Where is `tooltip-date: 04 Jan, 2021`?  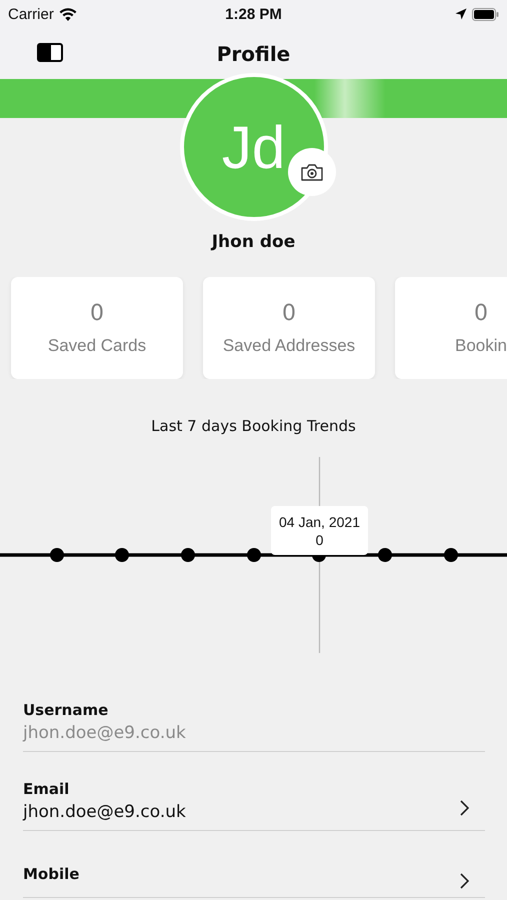 tooltip-date: 04 Jan, 2021 is located at coordinates (319, 522).